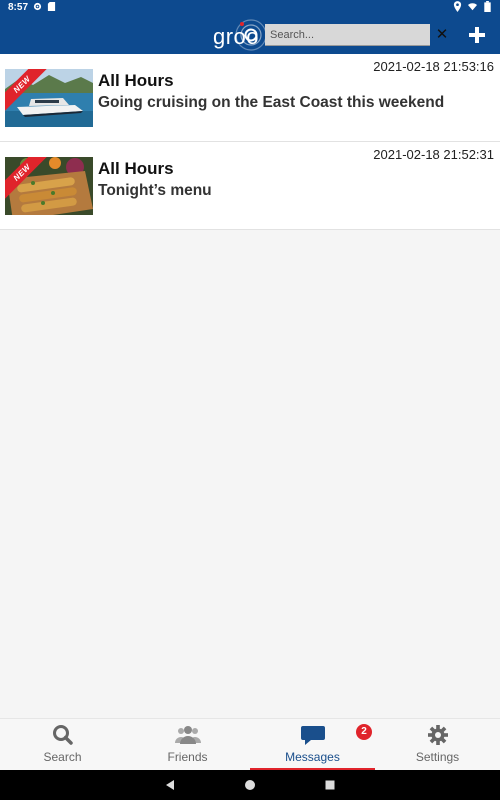  I want to click on status-bar: 8:57, so click(250, 8).